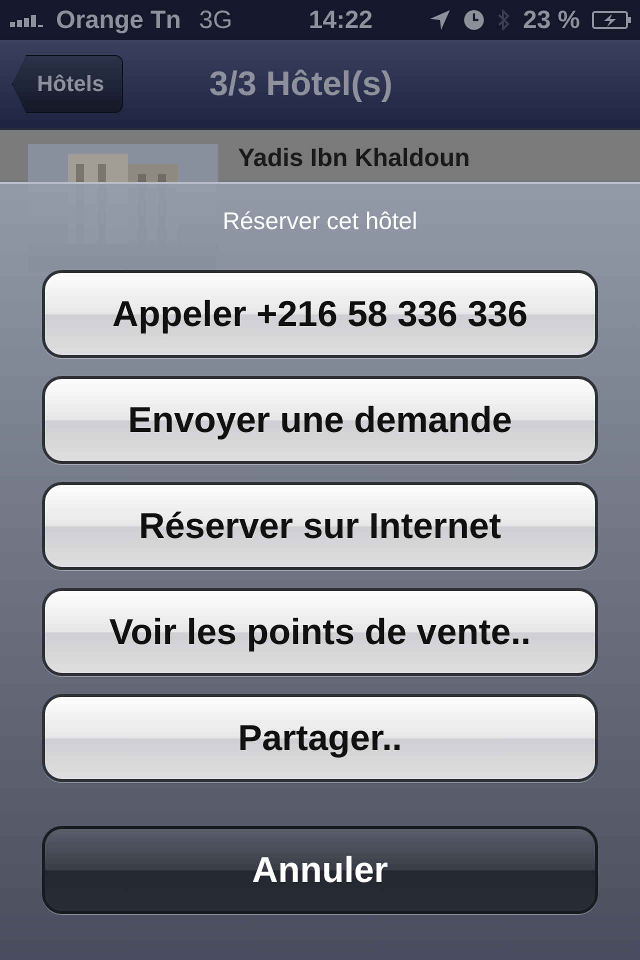 Image resolution: width=640 pixels, height=960 pixels. Describe the element at coordinates (119, 20) in the screenshot. I see `carrier-name: Orange Tn` at that location.